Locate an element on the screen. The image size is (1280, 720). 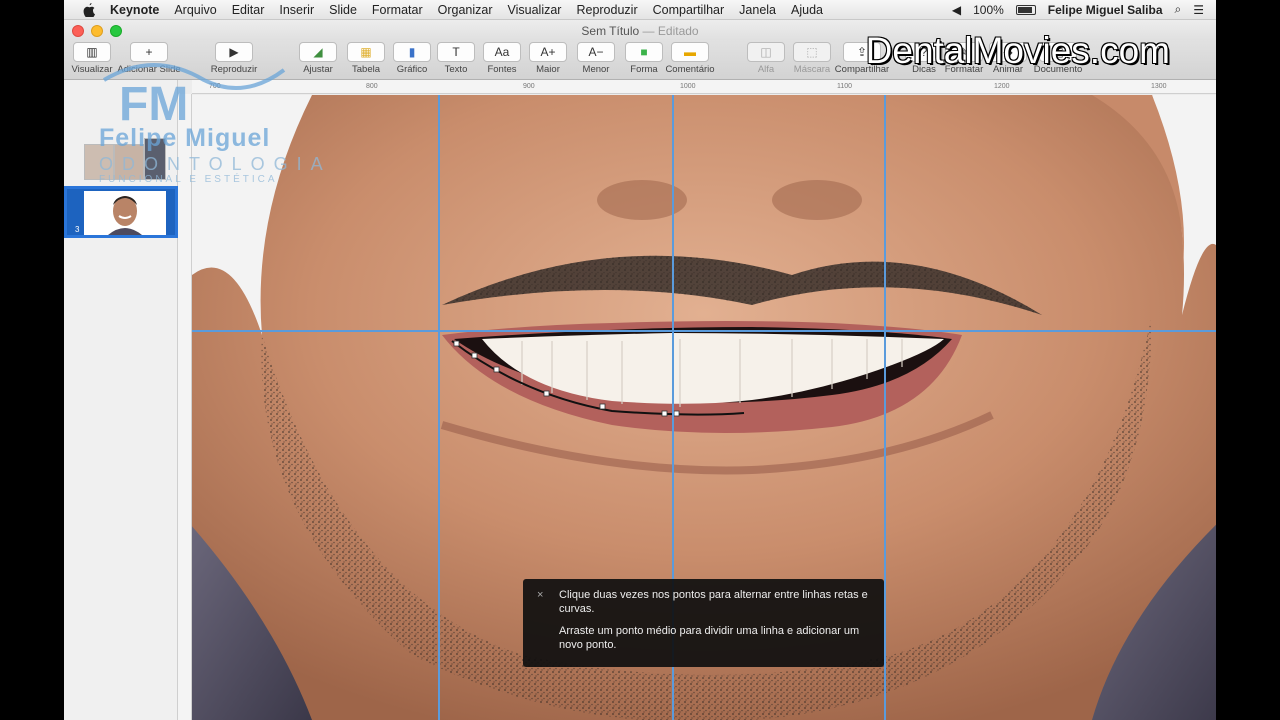
font-smaller-icon: A− is located at coordinates (596, 52).